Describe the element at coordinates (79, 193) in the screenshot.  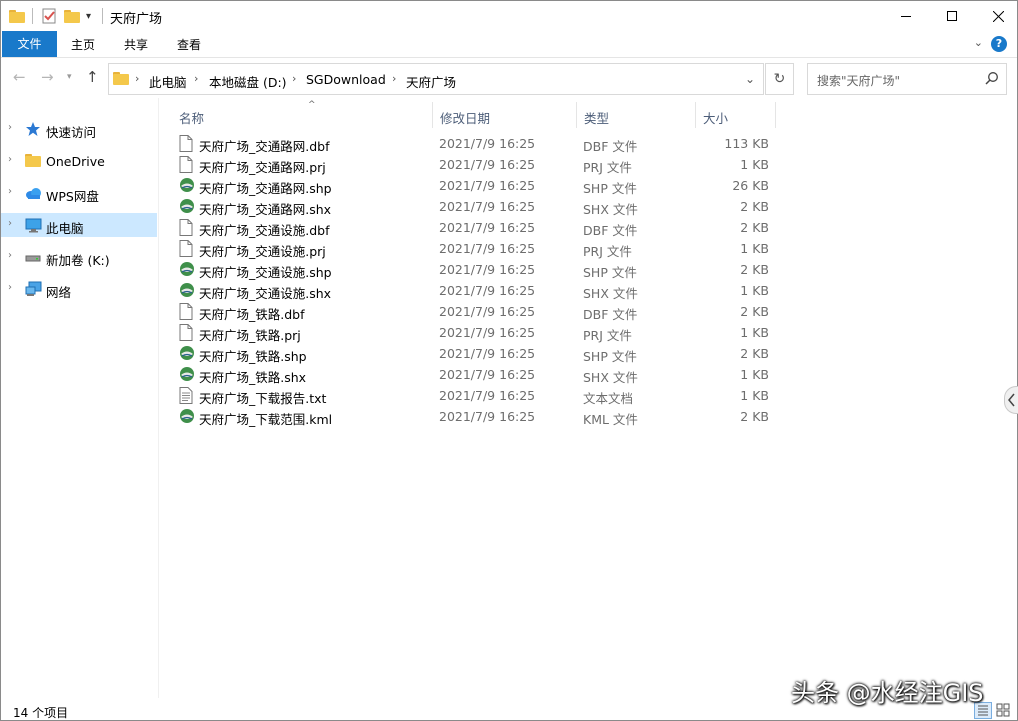
I see `sidebar-item-wps: › WPS网盘` at that location.